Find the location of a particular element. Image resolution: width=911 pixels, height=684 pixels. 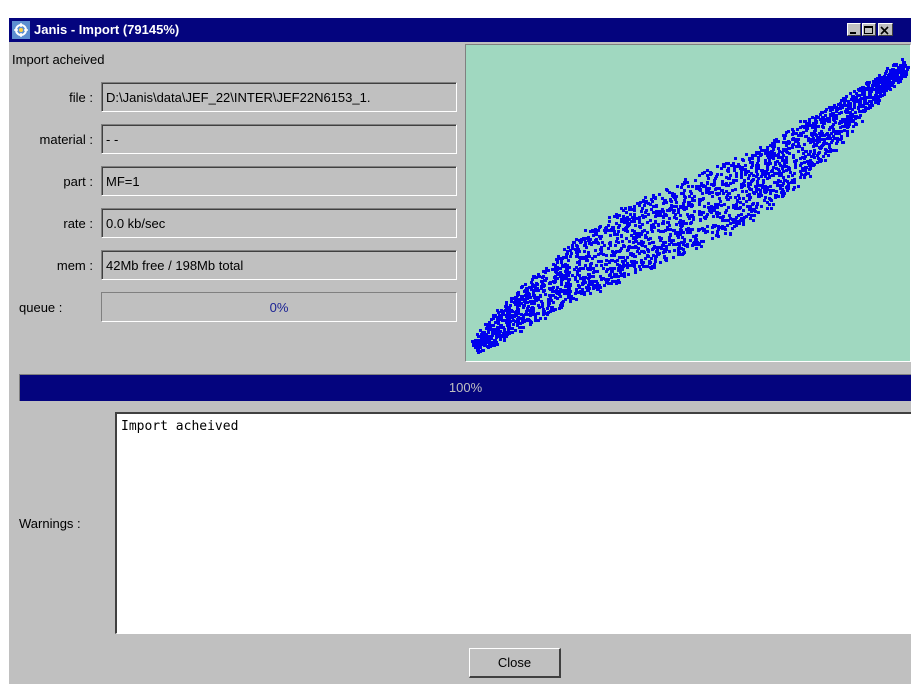

part-label: part : is located at coordinates (78, 181).